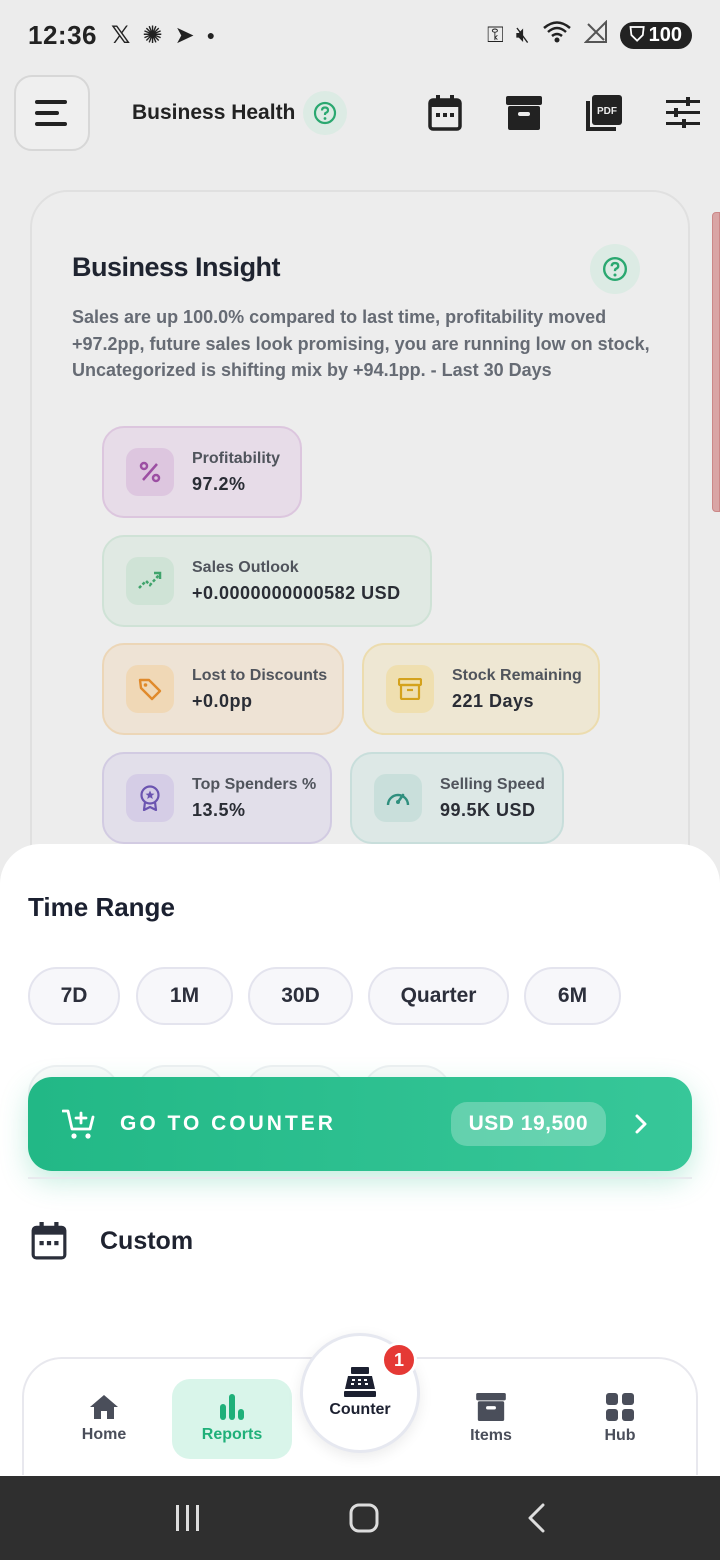  What do you see at coordinates (495, 34) in the screenshot?
I see `vpn-key-icon: ⚿` at bounding box center [495, 34].